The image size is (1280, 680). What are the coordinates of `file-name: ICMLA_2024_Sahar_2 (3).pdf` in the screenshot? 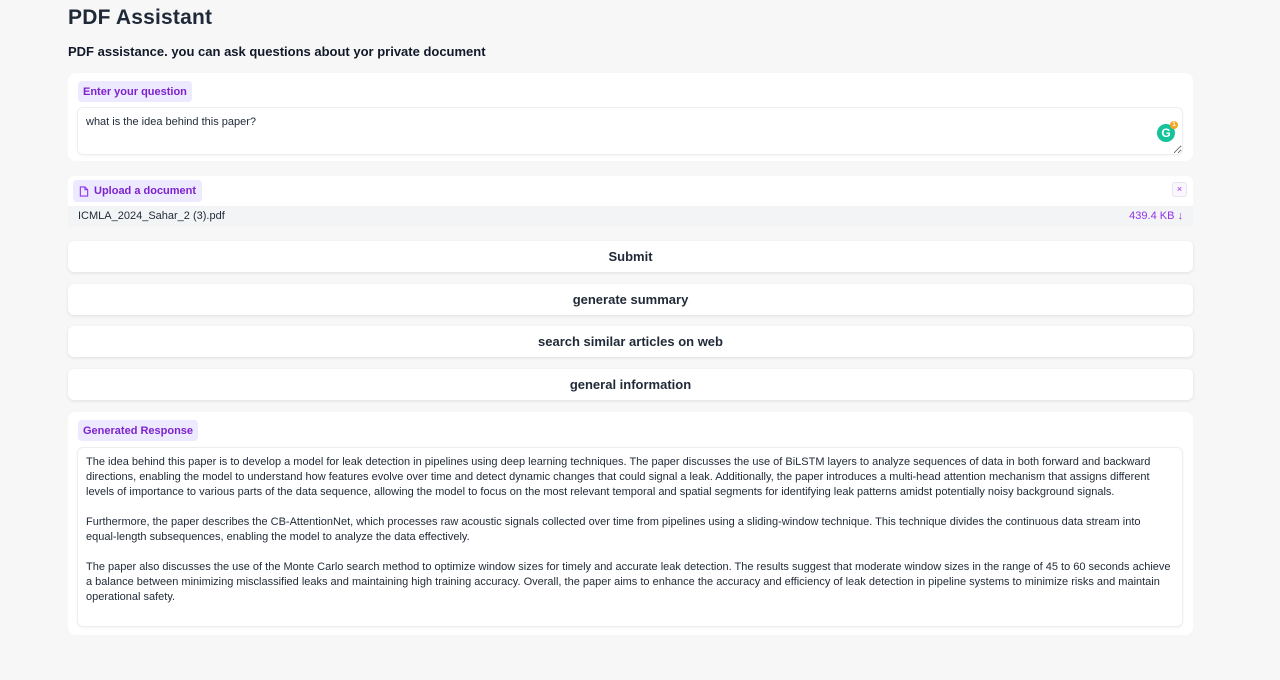 It's located at (151, 216).